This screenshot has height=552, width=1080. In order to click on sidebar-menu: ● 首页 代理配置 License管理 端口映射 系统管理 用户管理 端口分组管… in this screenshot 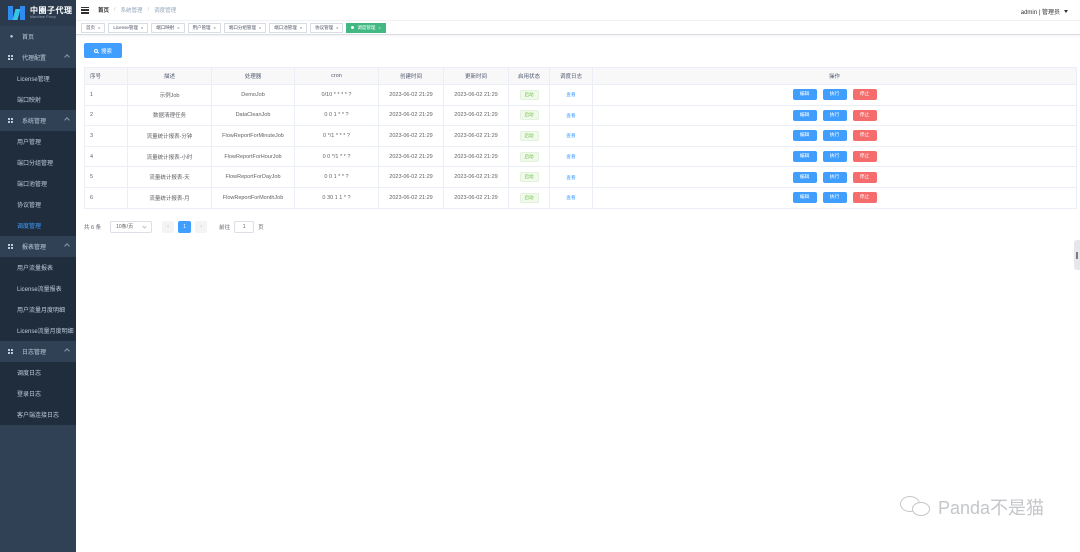, I will do `click(38, 225)`.